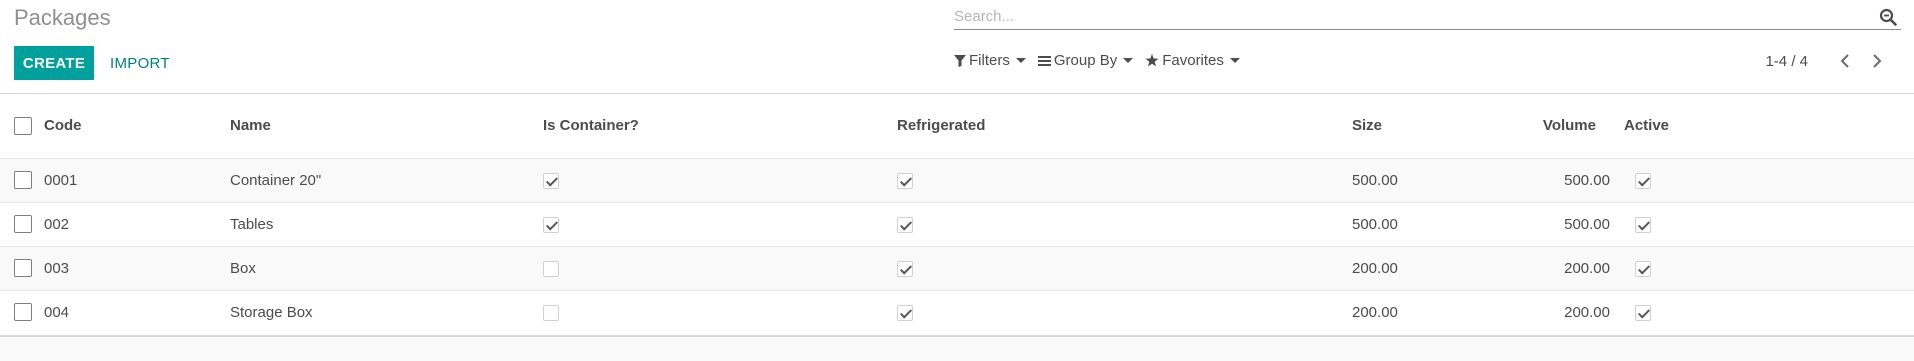  I want to click on table-row: 0001 Container 20" 500.00 500.00, so click(957, 180).